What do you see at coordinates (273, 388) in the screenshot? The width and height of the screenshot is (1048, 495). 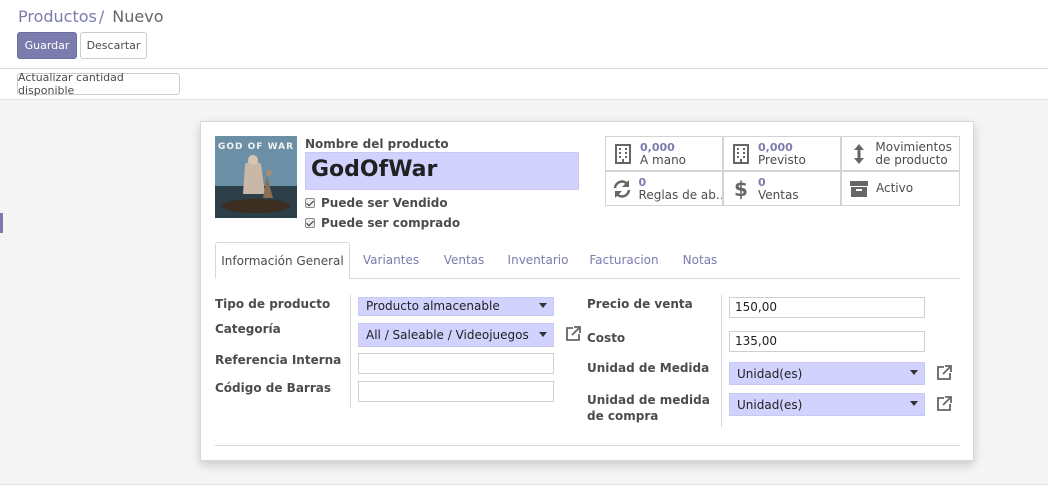 I see `barcode-label: Código de Barras` at bounding box center [273, 388].